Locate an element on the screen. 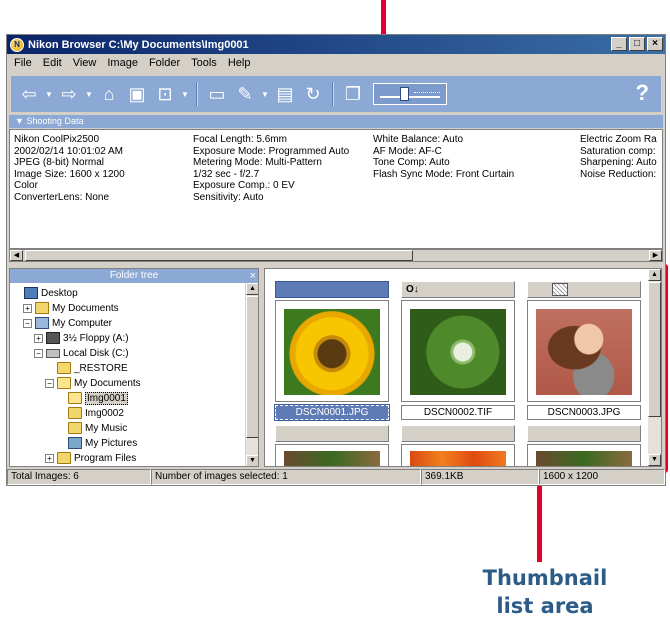 This screenshot has height=623, width=670. tree-item: + My Documents is located at coordinates (71, 308).